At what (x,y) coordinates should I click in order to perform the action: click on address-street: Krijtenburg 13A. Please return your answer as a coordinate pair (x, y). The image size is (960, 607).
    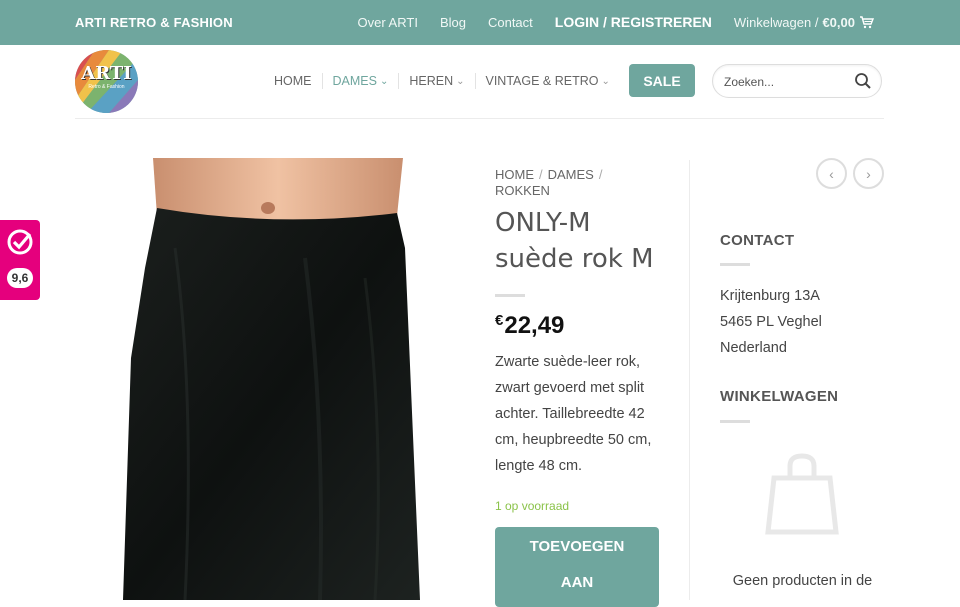
    Looking at the image, I should click on (770, 296).